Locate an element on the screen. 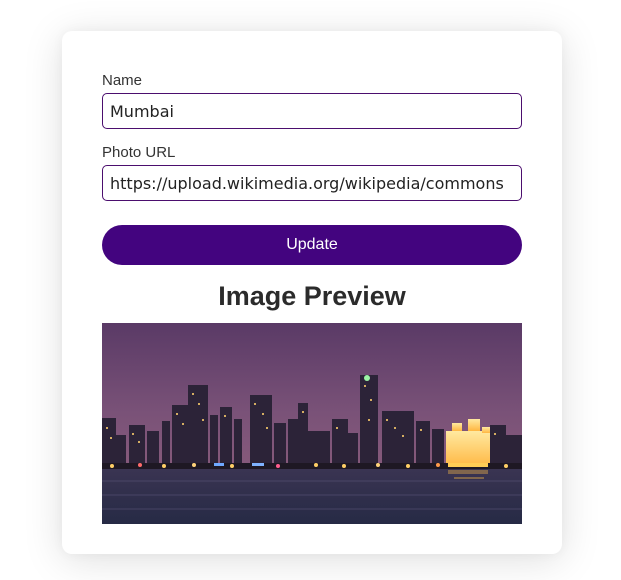 This screenshot has width=621, height=580. name-label: Name is located at coordinates (122, 80).